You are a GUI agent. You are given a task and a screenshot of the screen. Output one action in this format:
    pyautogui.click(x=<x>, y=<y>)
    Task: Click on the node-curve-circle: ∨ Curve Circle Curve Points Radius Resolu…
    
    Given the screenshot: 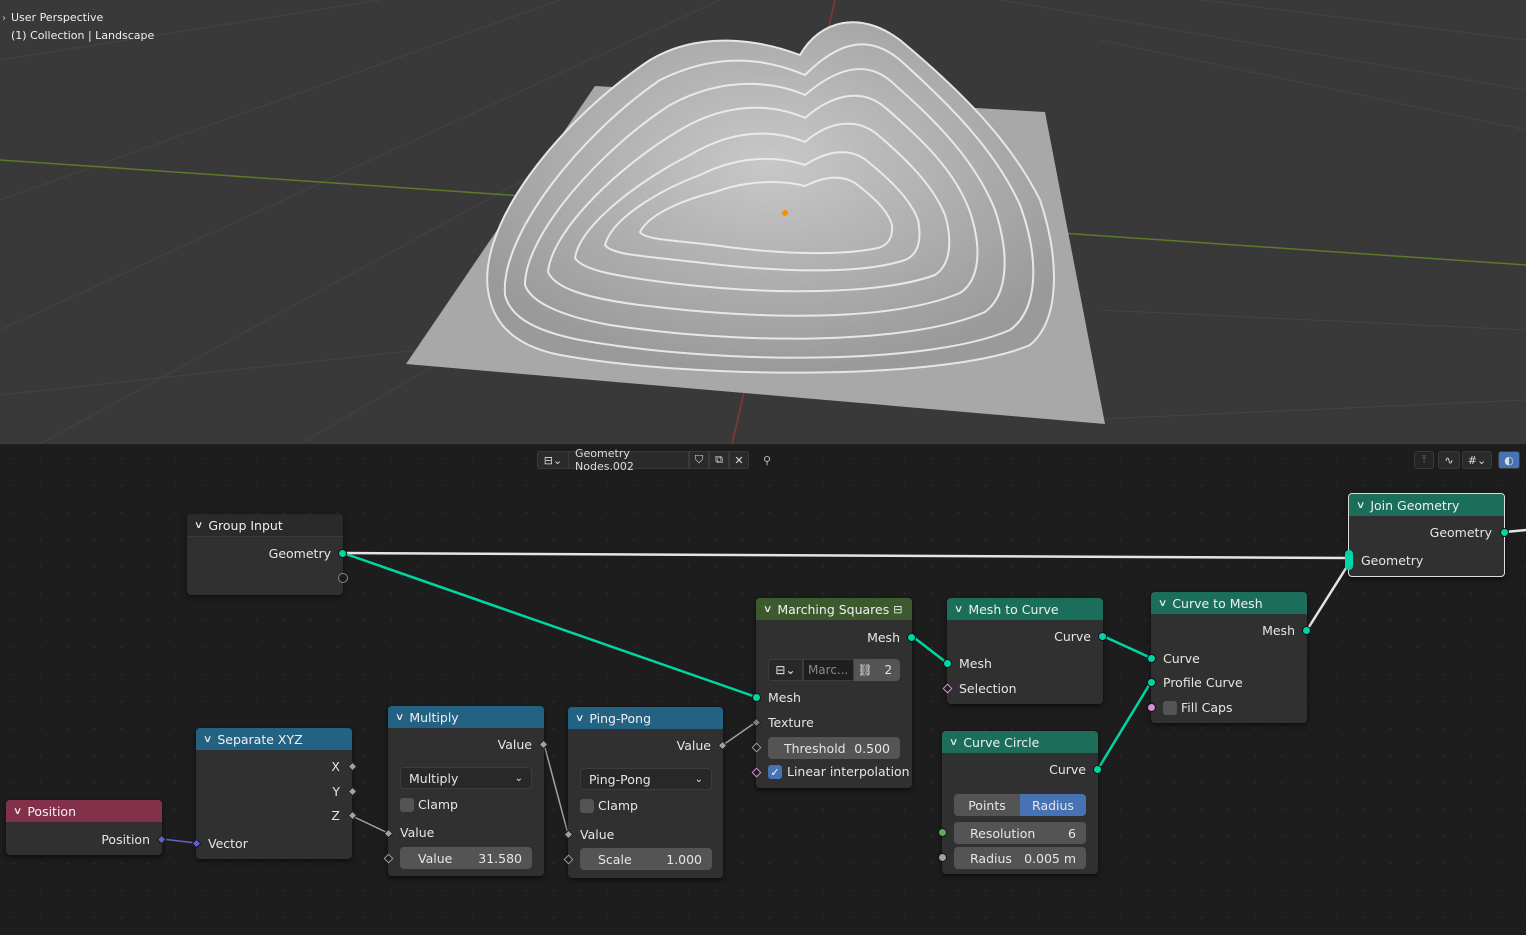 What is the action you would take?
    pyautogui.click(x=1020, y=802)
    